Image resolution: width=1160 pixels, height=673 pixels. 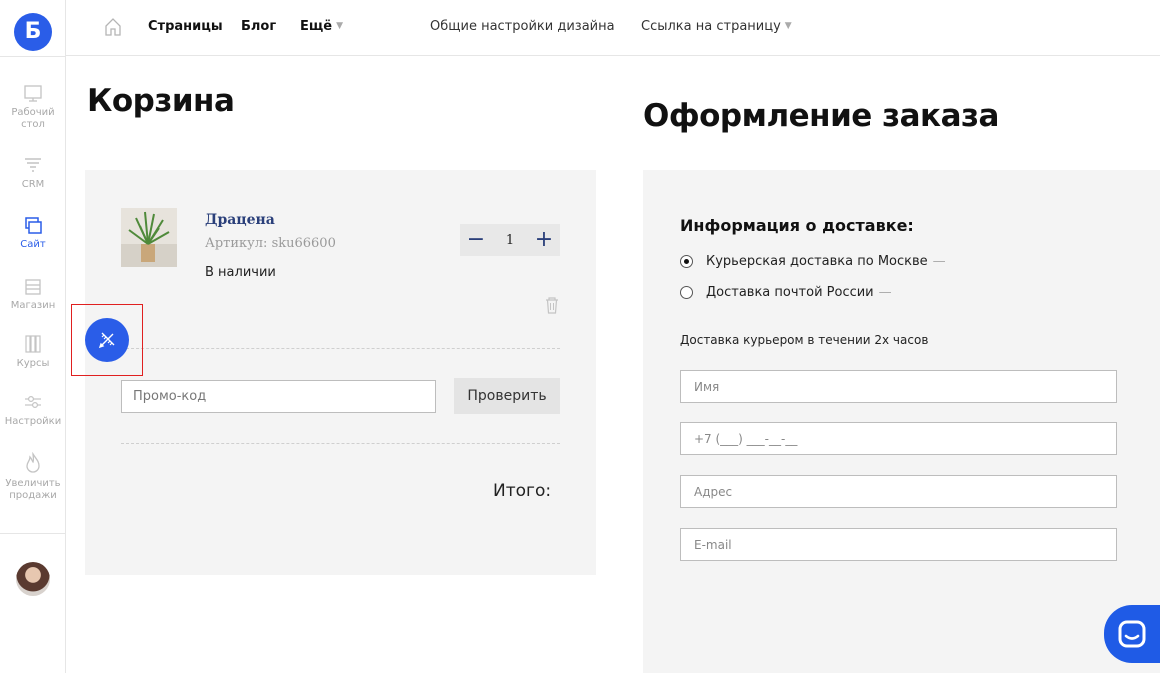 I want to click on sidebar-item-label: CRM, so click(x=33, y=184).